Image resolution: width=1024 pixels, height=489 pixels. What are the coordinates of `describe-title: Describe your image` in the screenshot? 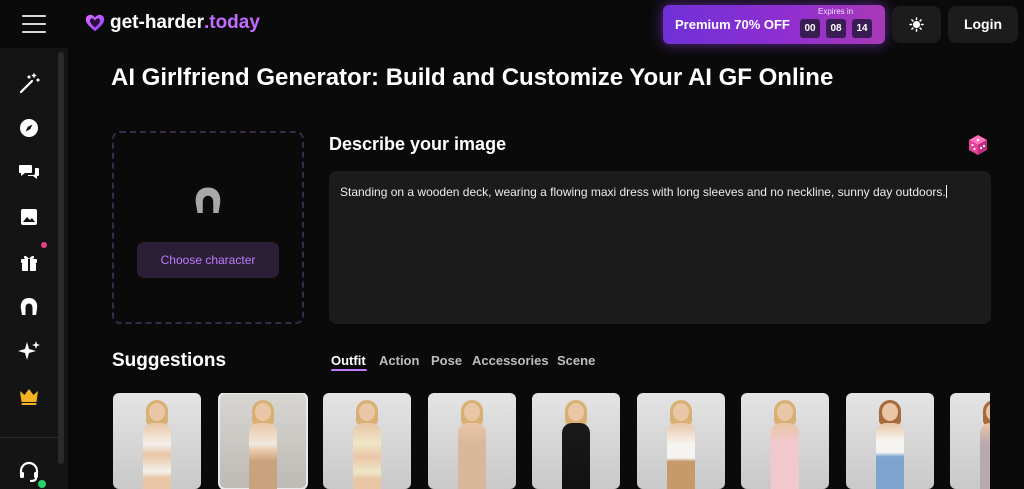 It's located at (418, 144).